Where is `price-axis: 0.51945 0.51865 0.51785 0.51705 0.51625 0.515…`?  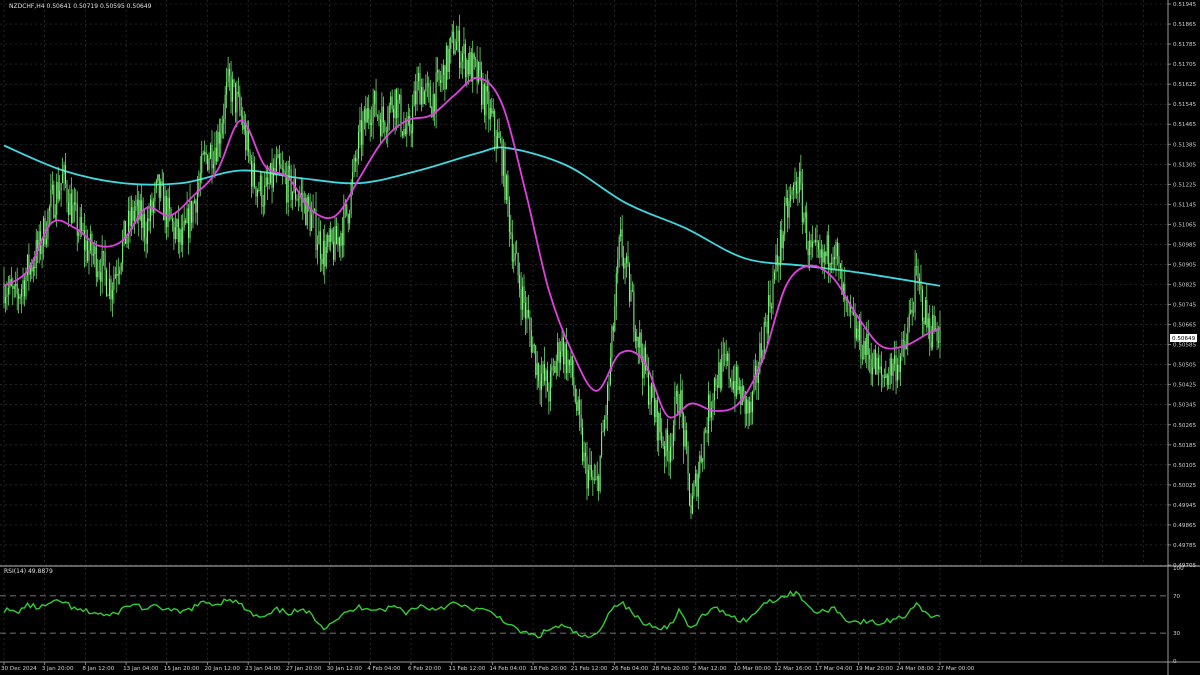
price-axis: 0.51945 0.51865 0.51785 0.51705 0.51625 0.515… is located at coordinates (1182, 285).